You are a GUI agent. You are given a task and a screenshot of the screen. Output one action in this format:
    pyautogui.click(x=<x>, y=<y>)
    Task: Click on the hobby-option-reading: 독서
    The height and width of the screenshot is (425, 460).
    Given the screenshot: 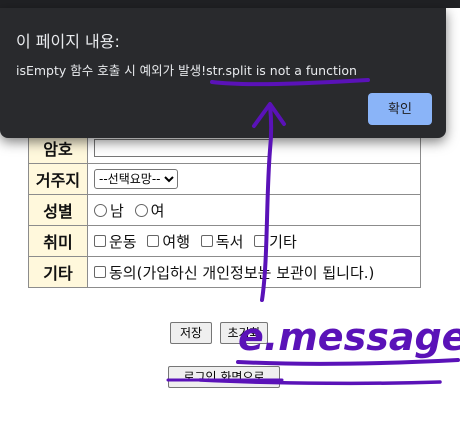 What is the action you would take?
    pyautogui.click(x=222, y=241)
    